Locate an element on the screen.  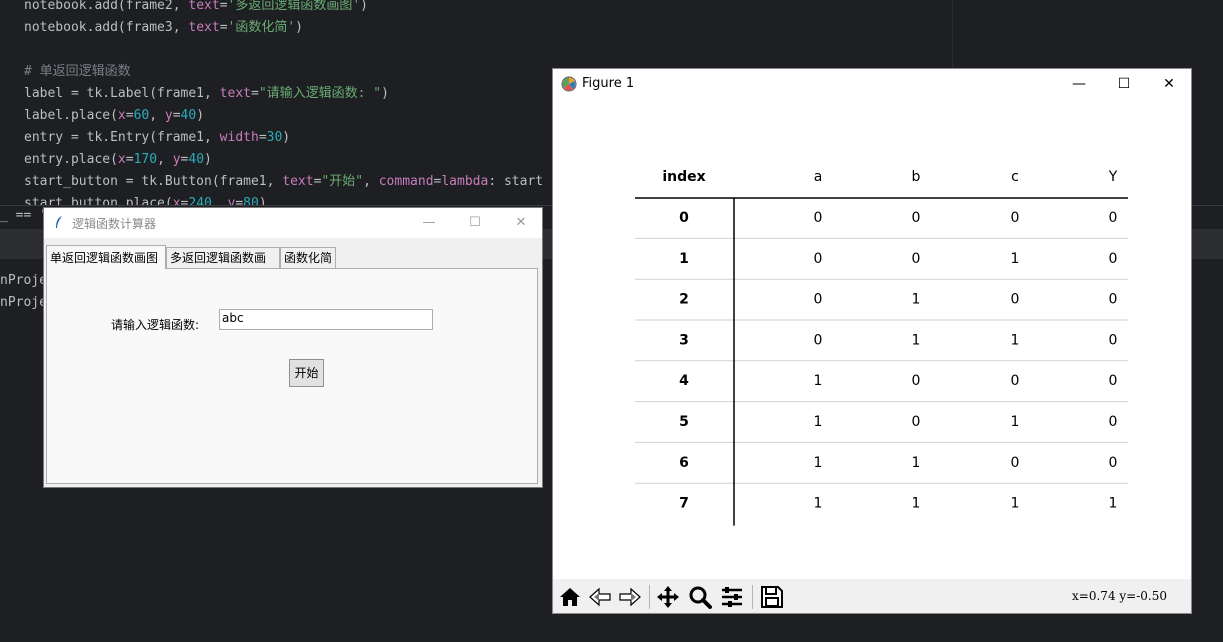
table-header-cell: index is located at coordinates (683, 177).